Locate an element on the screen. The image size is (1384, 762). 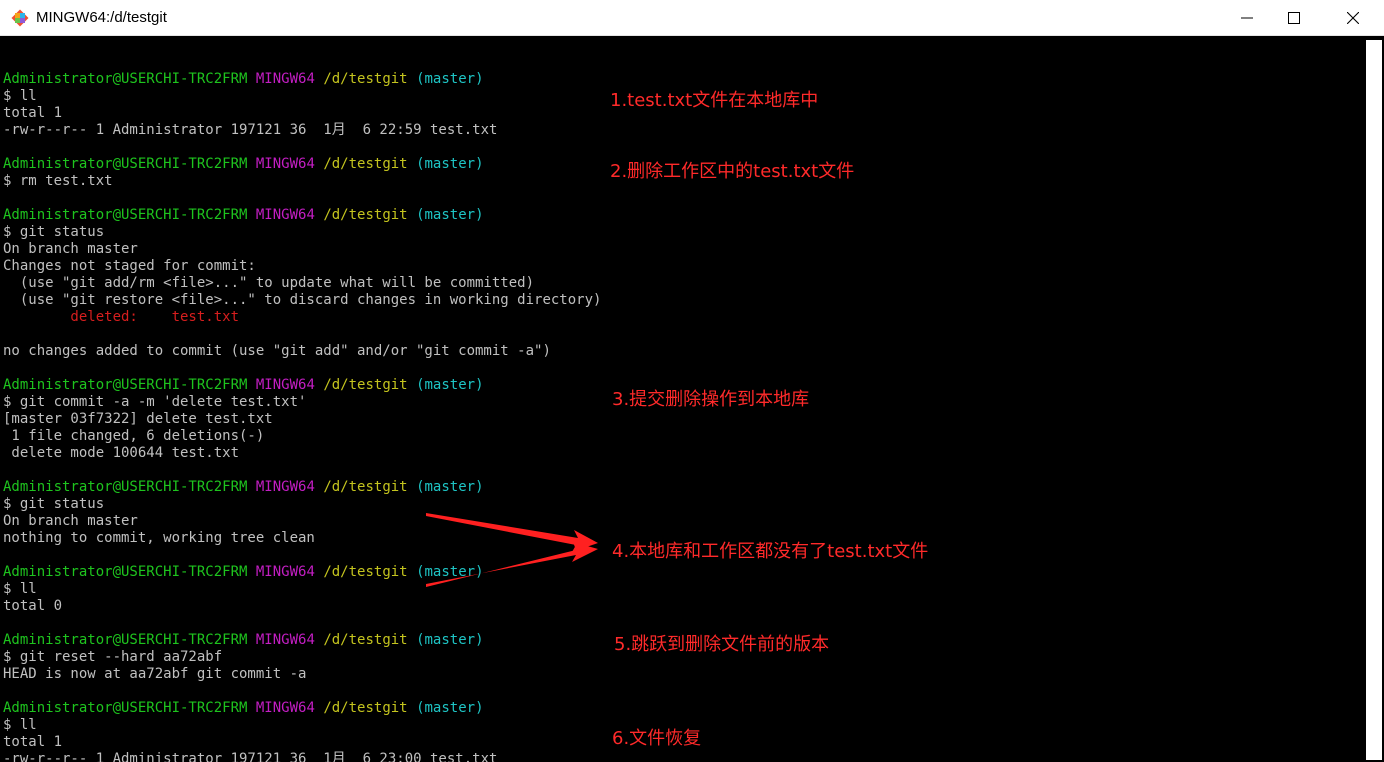
scrollbar-thumb is located at coordinates (1374, 400).